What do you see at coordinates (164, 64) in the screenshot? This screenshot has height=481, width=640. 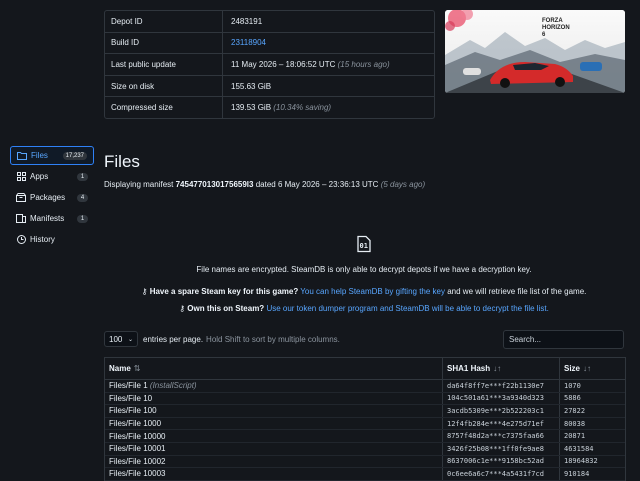 I see `info-label: Last public update` at bounding box center [164, 64].